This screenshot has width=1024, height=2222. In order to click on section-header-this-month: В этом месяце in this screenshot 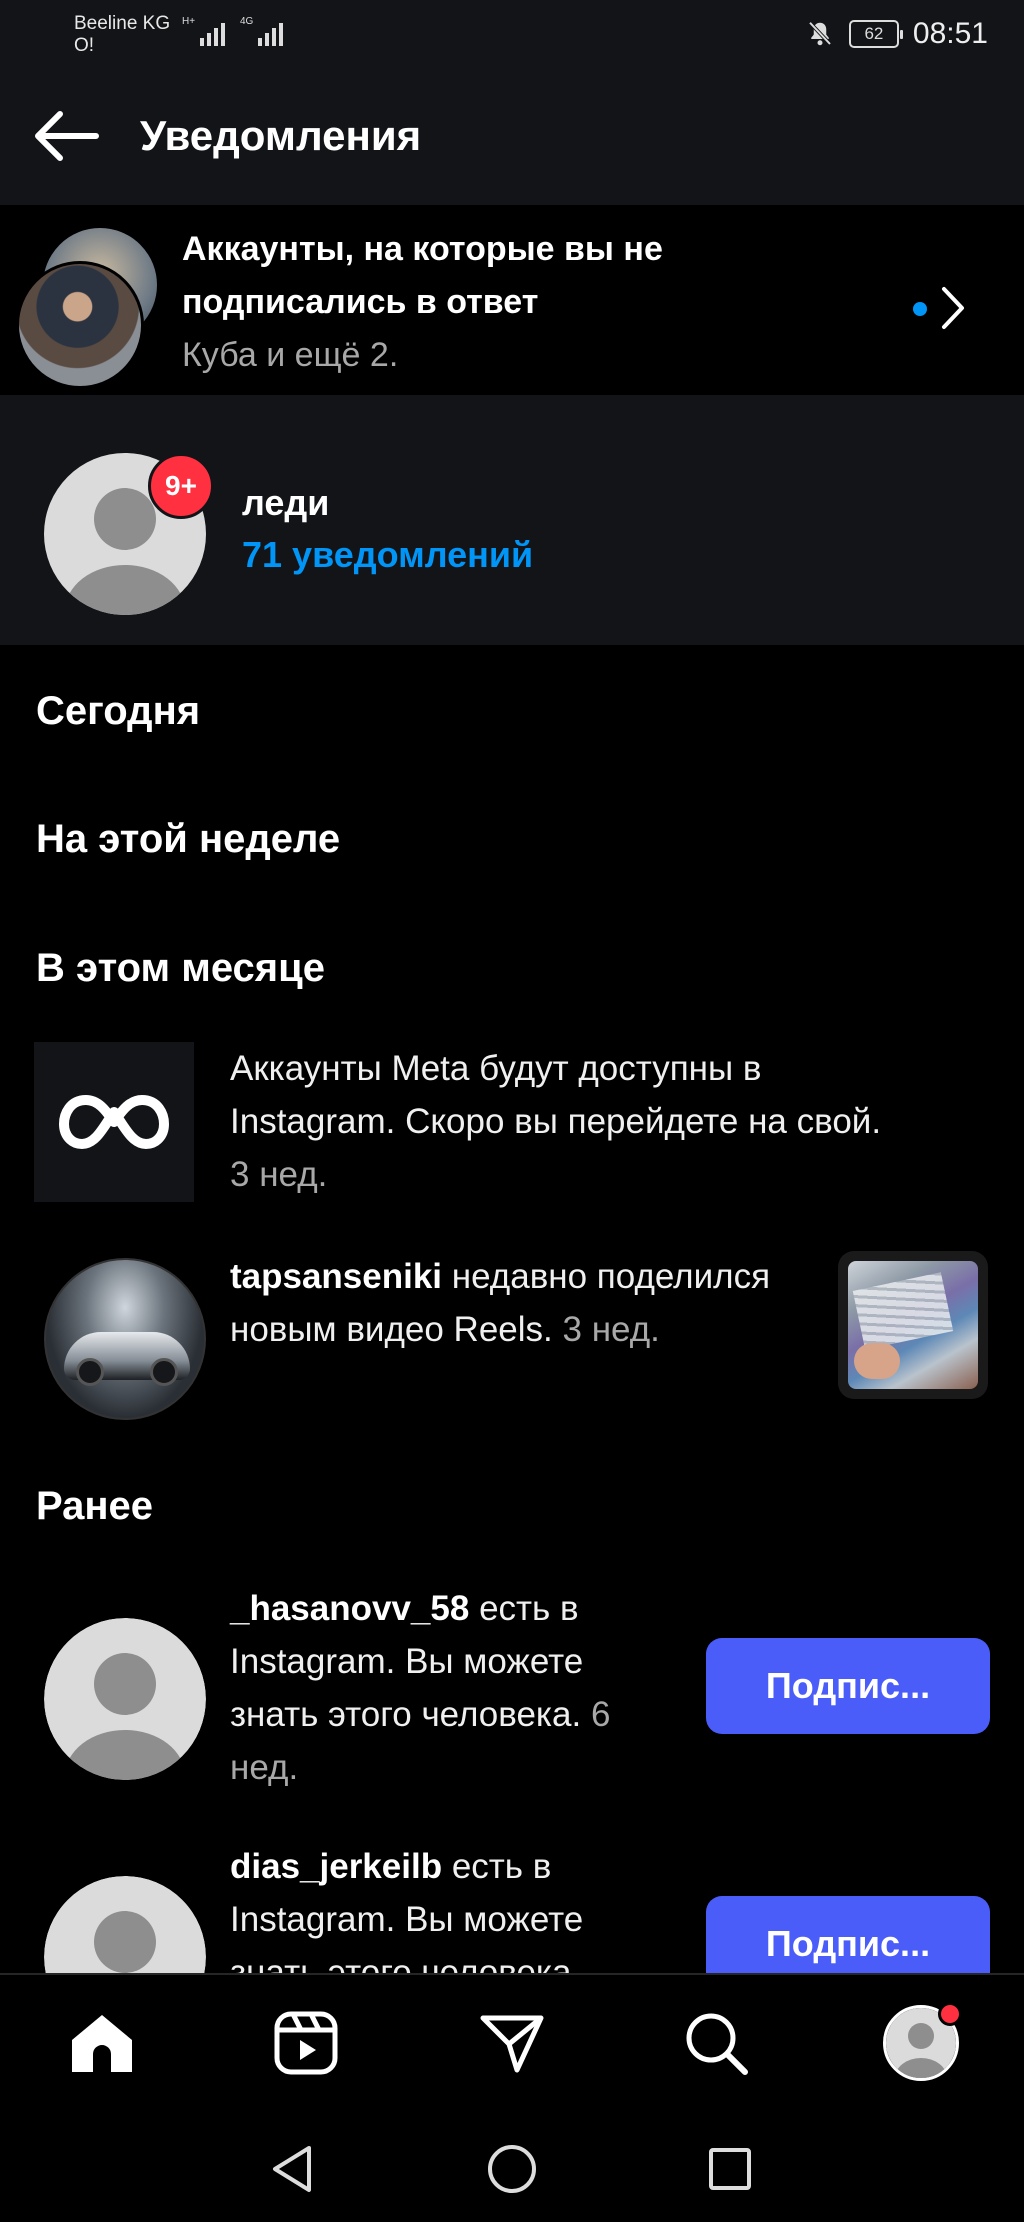, I will do `click(180, 968)`.